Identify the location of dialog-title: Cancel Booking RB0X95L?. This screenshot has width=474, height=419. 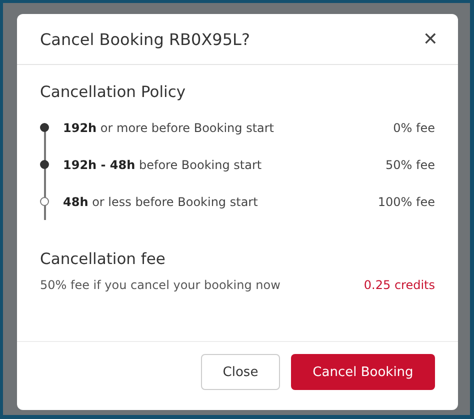
(145, 39).